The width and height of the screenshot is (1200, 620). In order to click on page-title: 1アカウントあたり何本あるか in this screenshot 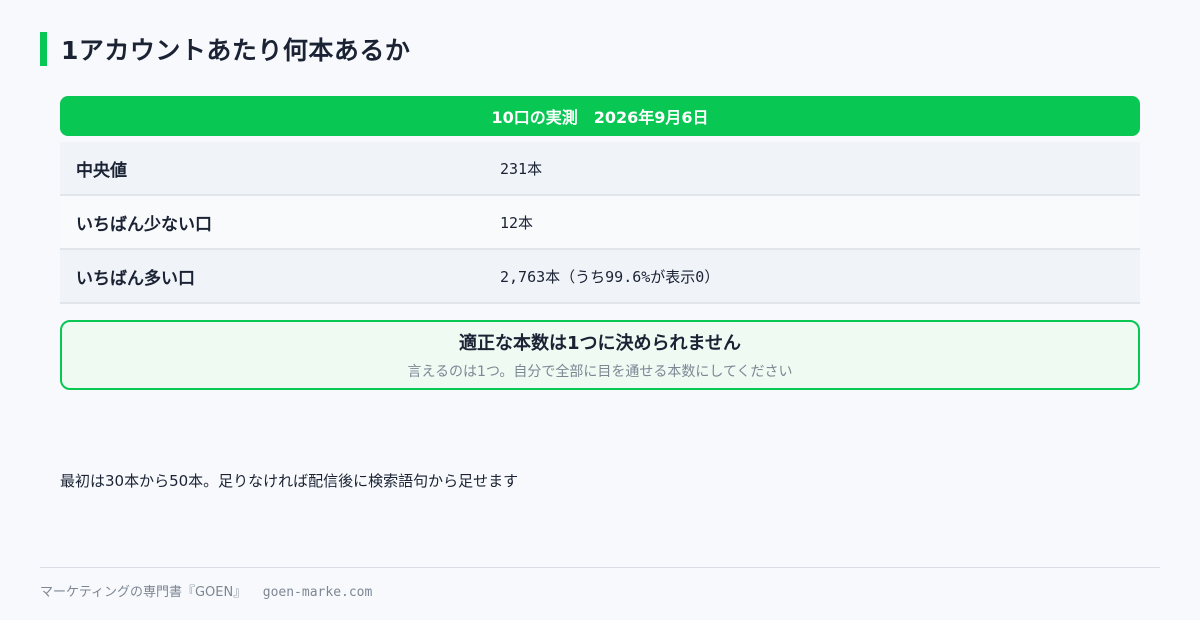, I will do `click(236, 50)`.